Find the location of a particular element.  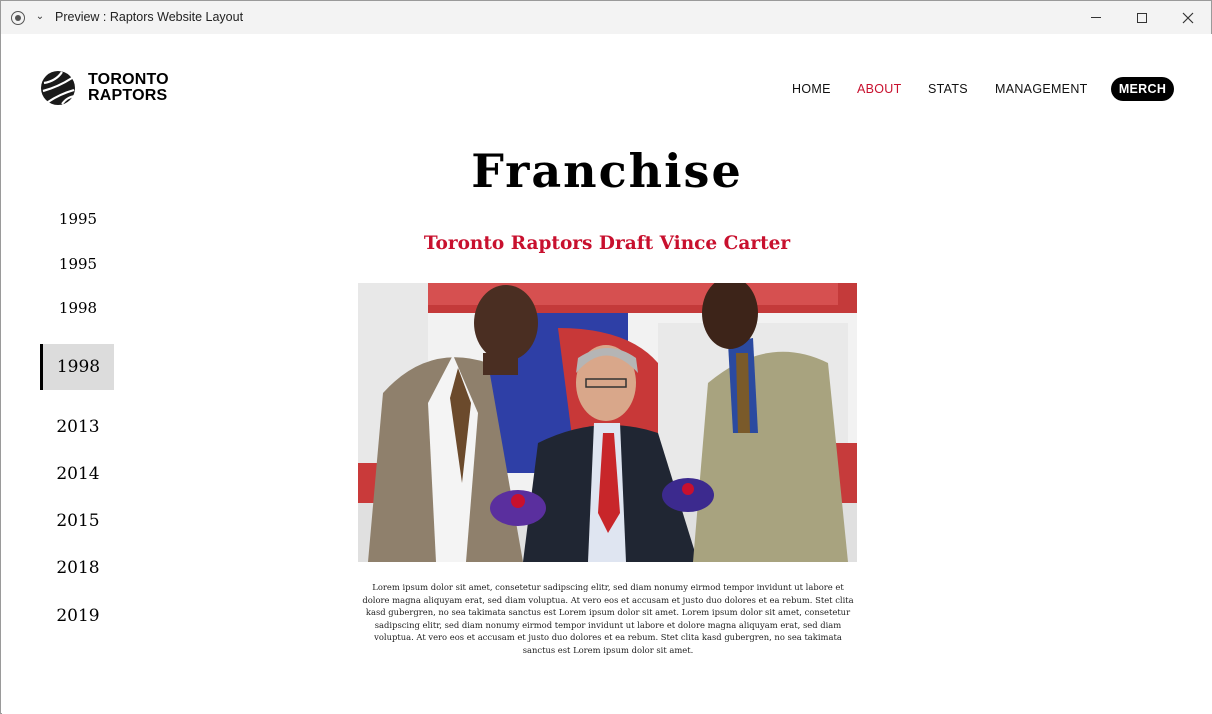

timeline-year-1998a: 1998 is located at coordinates (78, 308).